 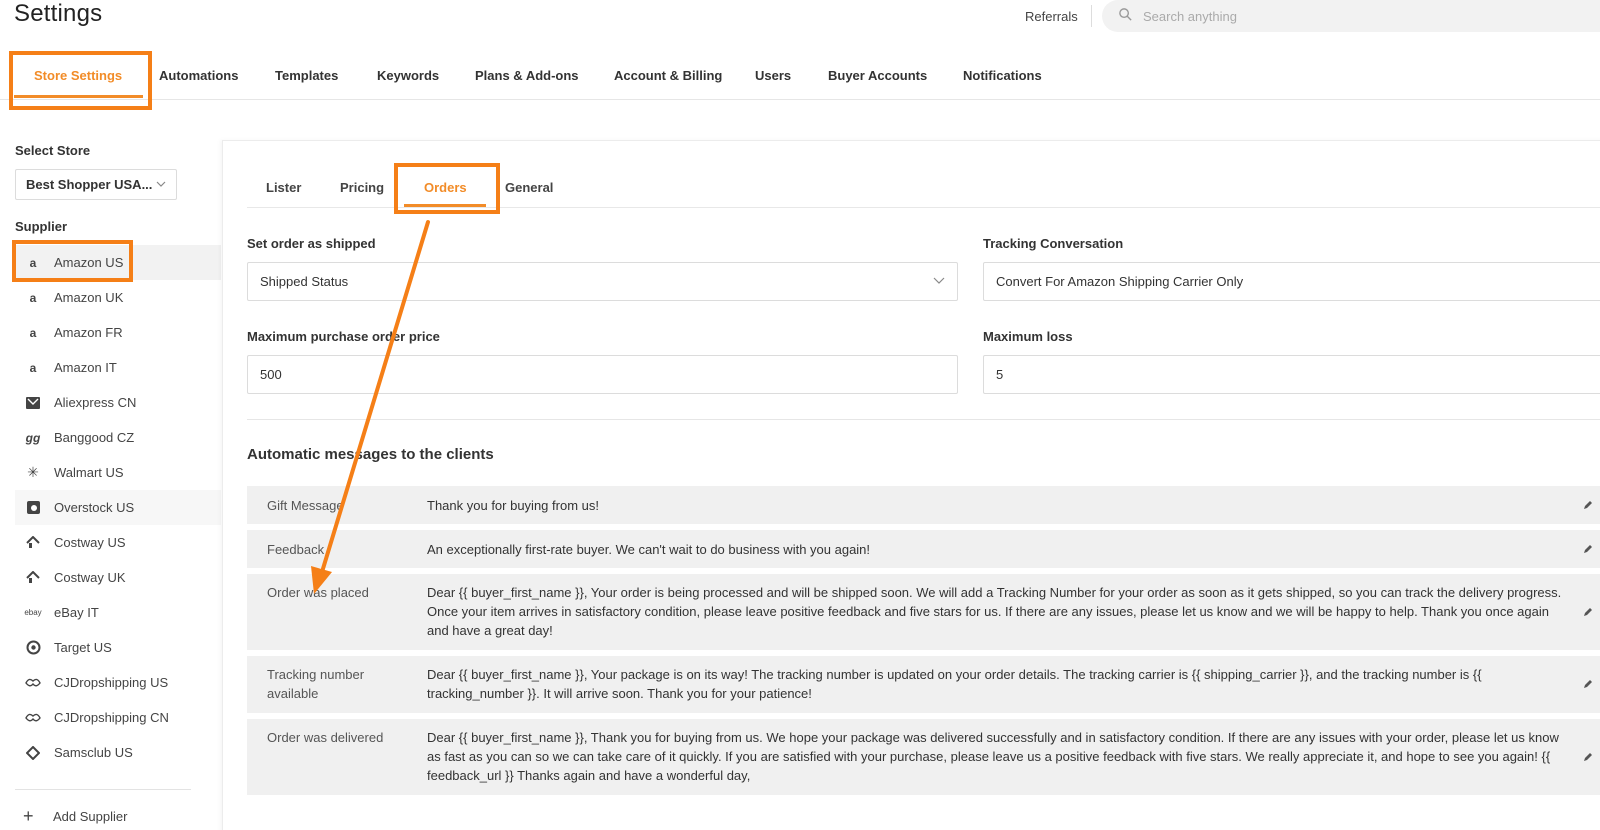 I want to click on supplier-item-ebay-it: ebay eBay IT, so click(x=118, y=612).